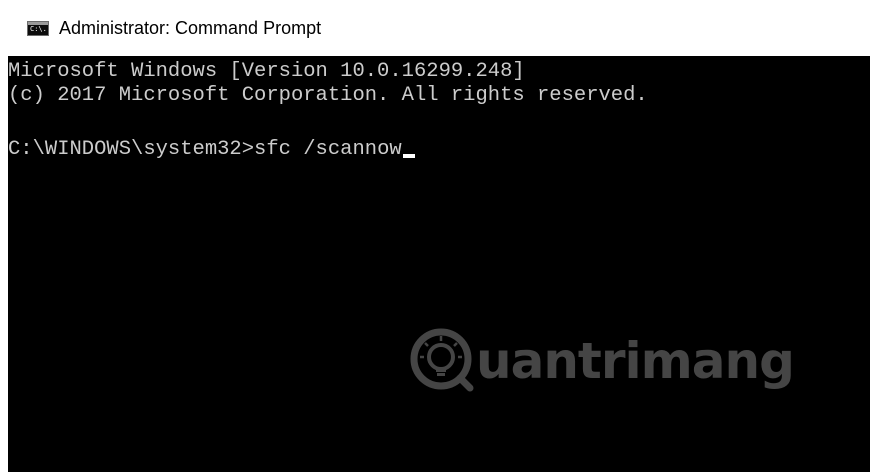 This screenshot has height=472, width=870. I want to click on title-bar: C:\. Administrator: Command Prompt, so click(435, 28).